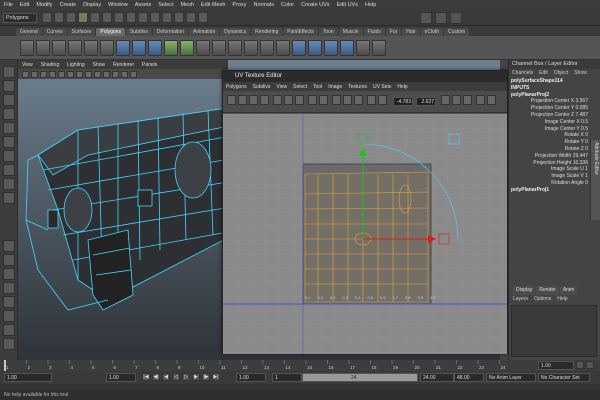 The width and height of the screenshot is (600, 400). Describe the element at coordinates (9, 344) in the screenshot. I see `layout-uv-icon` at that location.